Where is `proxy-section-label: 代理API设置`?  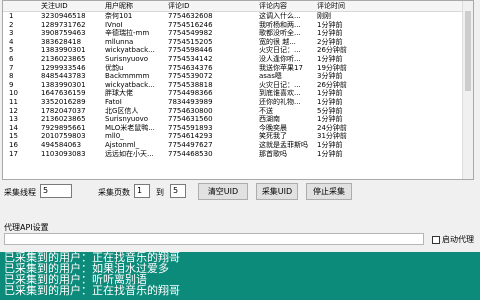
proxy-section-label: 代理API设置 is located at coordinates (26, 227).